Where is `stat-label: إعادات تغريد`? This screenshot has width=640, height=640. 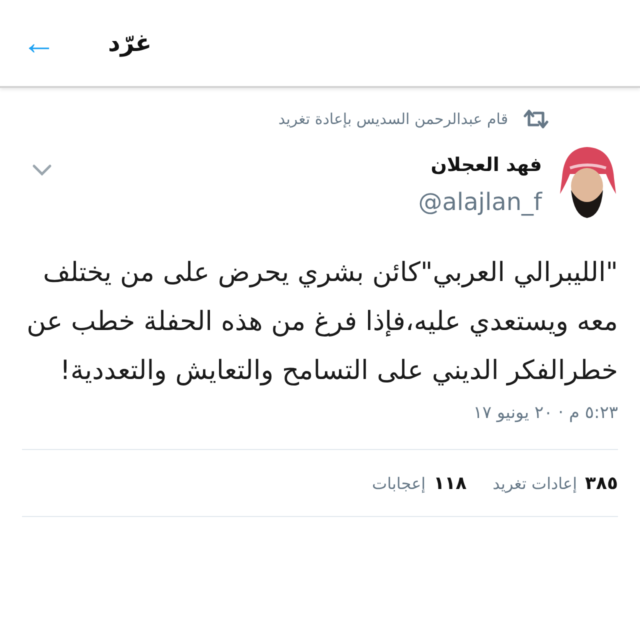 stat-label: إعادات تغريد is located at coordinates (535, 483).